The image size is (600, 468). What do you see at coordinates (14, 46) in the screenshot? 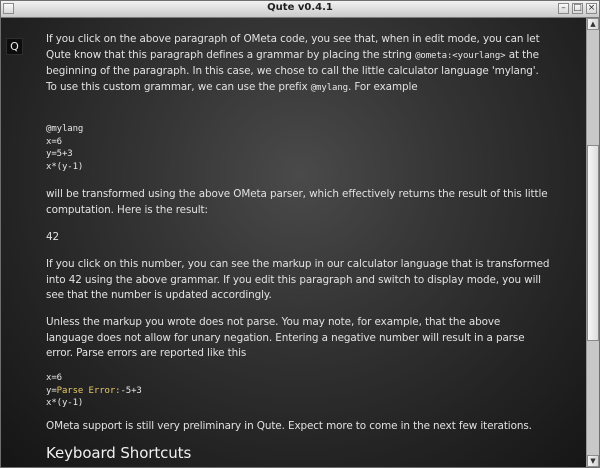
I see `qute-logo-icon: Q` at bounding box center [14, 46].